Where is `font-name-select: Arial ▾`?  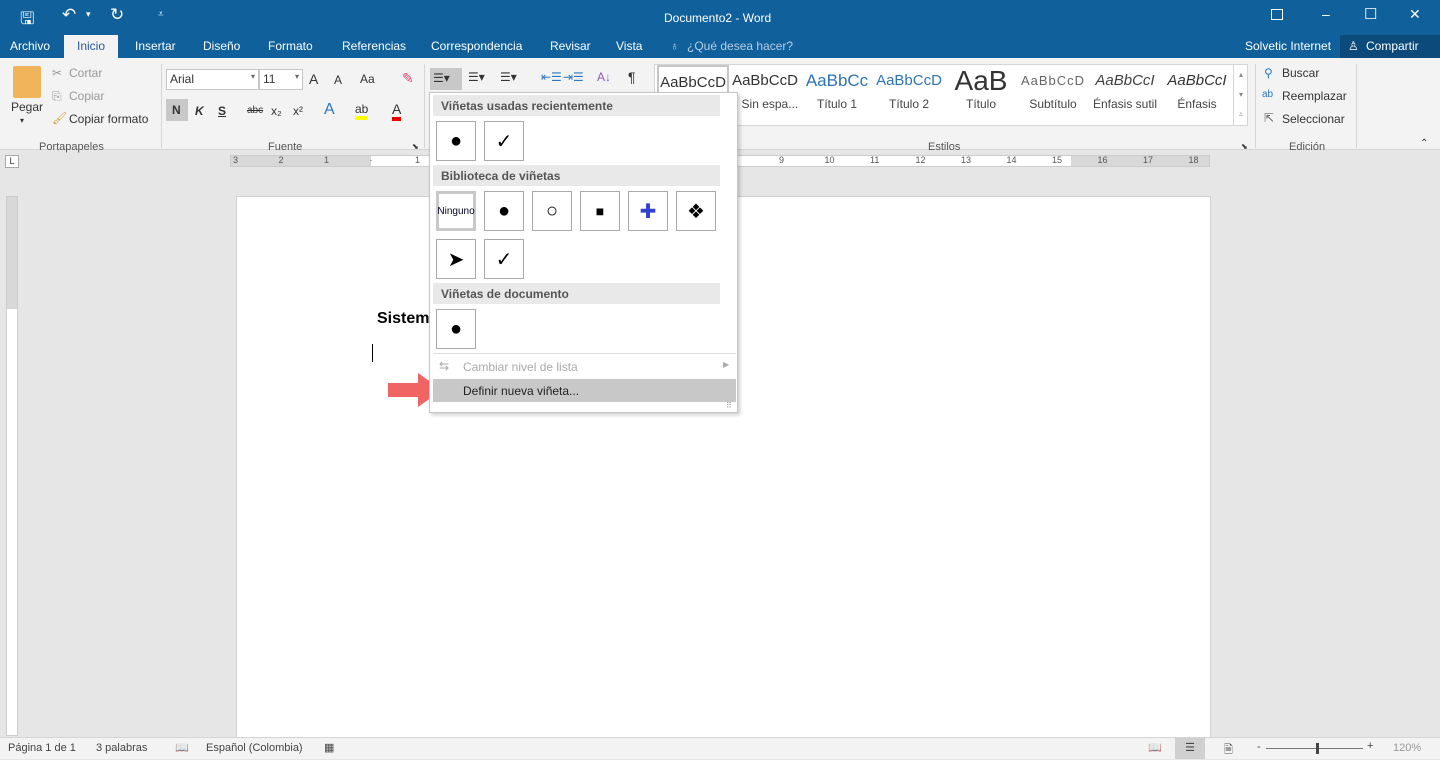
font-name-select: Arial ▾ is located at coordinates (212, 79).